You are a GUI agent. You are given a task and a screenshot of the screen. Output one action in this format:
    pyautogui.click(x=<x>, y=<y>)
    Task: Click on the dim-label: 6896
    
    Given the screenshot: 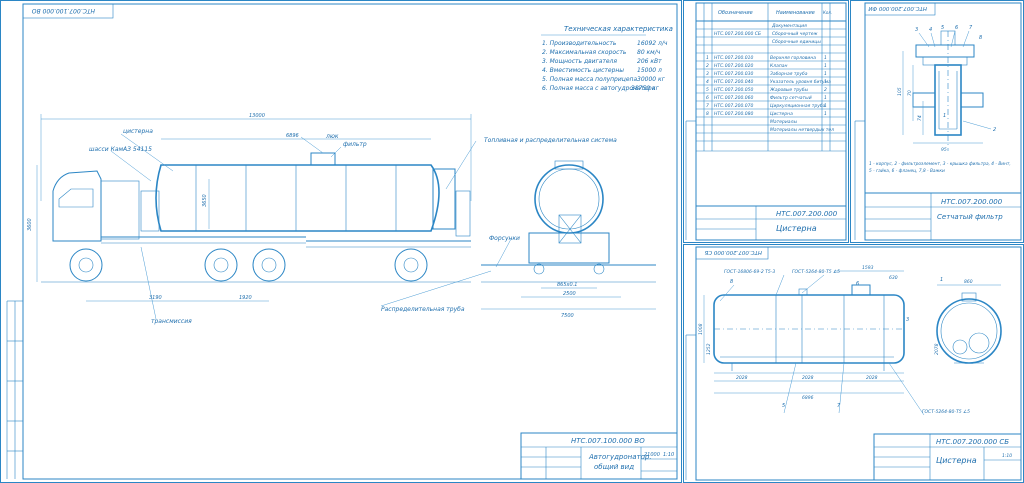 What is the action you would take?
    pyautogui.click(x=292, y=136)
    